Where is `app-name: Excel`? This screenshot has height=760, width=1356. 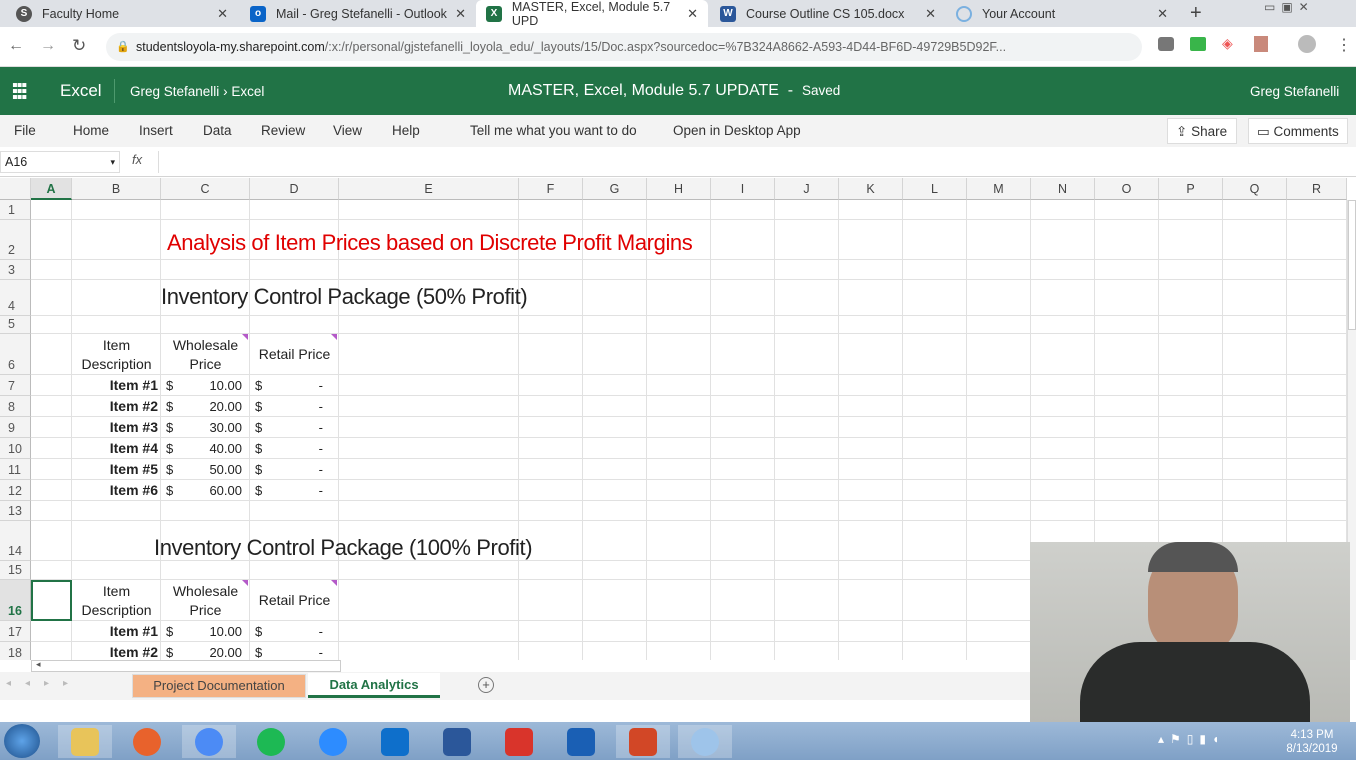 app-name: Excel is located at coordinates (81, 91).